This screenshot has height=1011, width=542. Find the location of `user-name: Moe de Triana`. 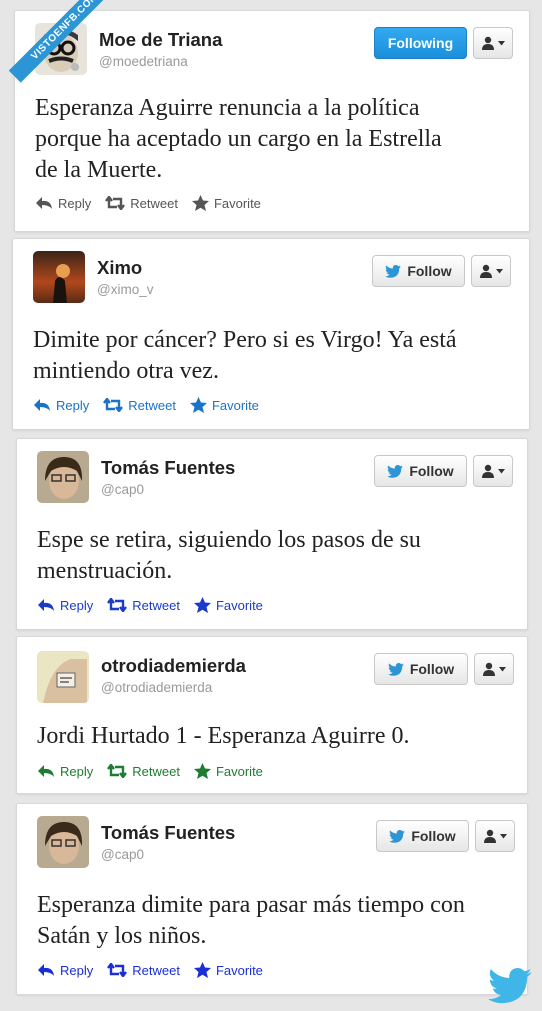

user-name: Moe de Triana is located at coordinates (160, 40).